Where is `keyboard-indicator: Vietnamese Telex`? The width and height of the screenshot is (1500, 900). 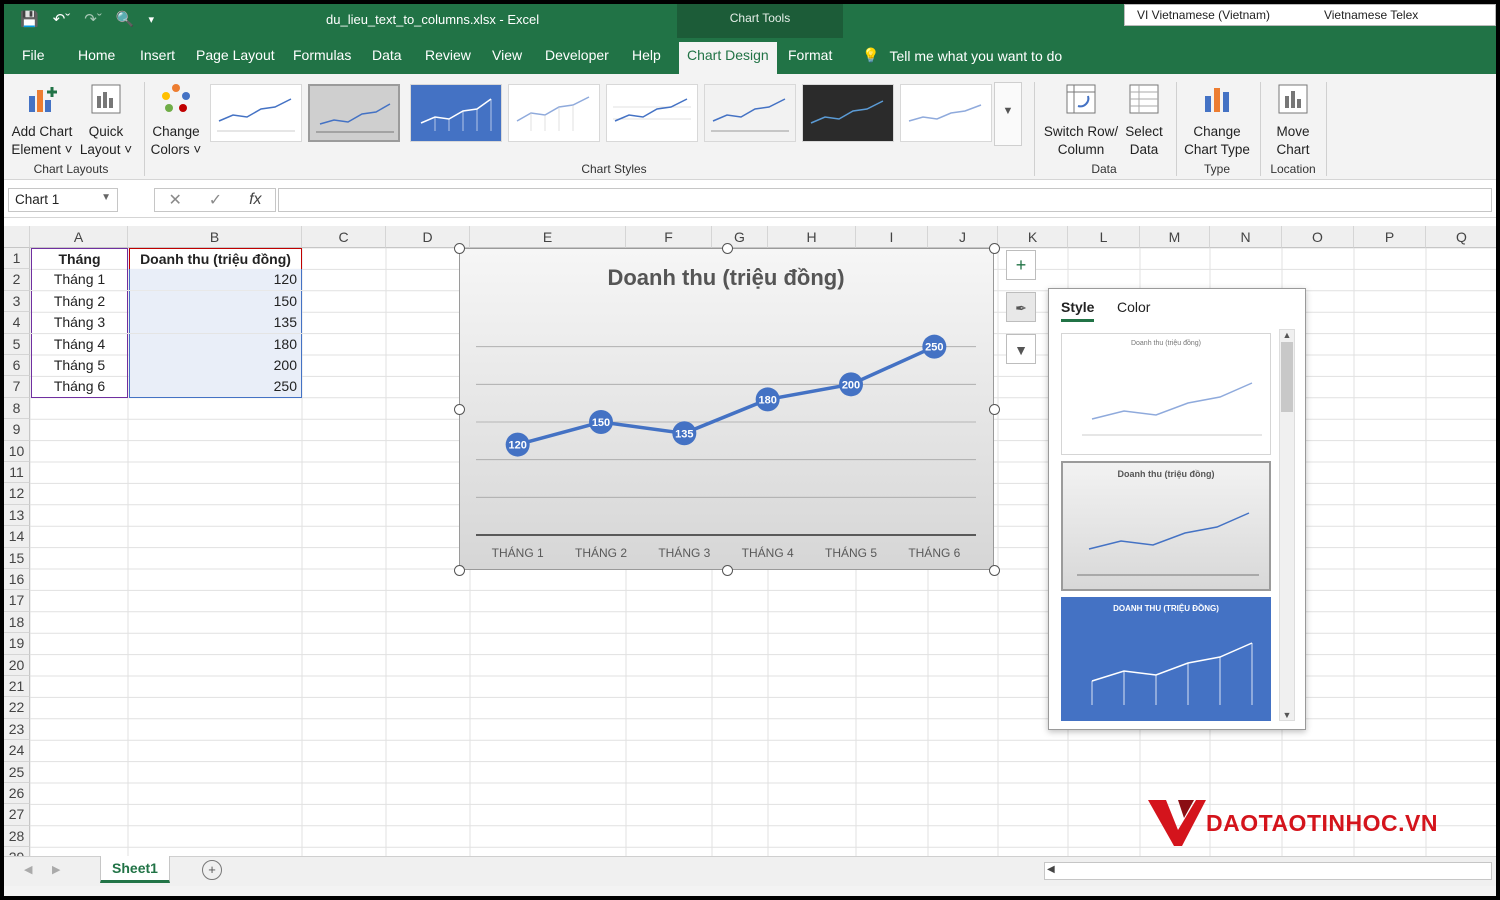 keyboard-indicator: Vietnamese Telex is located at coordinates (1371, 15).